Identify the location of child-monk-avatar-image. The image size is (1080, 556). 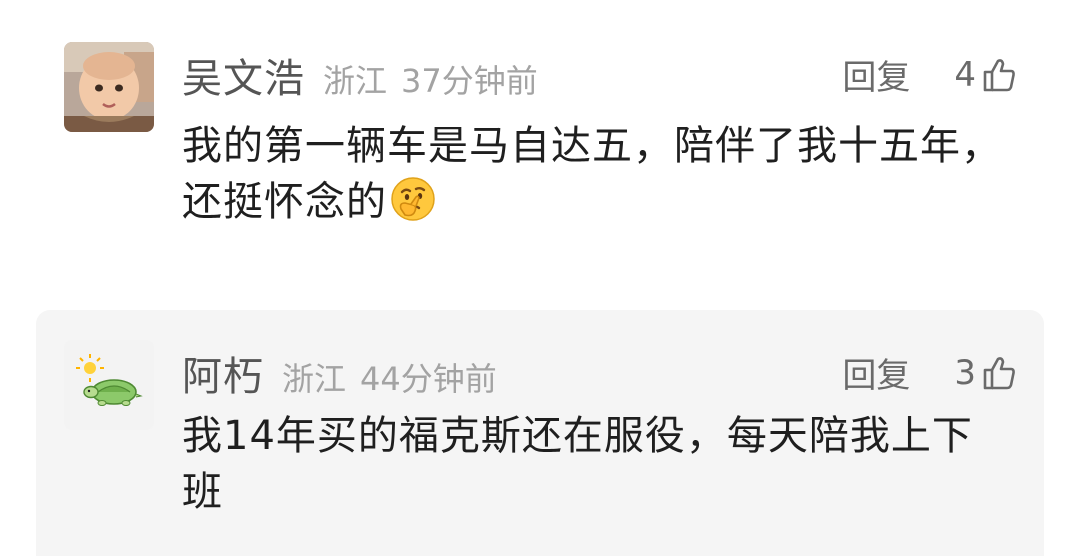
(109, 87).